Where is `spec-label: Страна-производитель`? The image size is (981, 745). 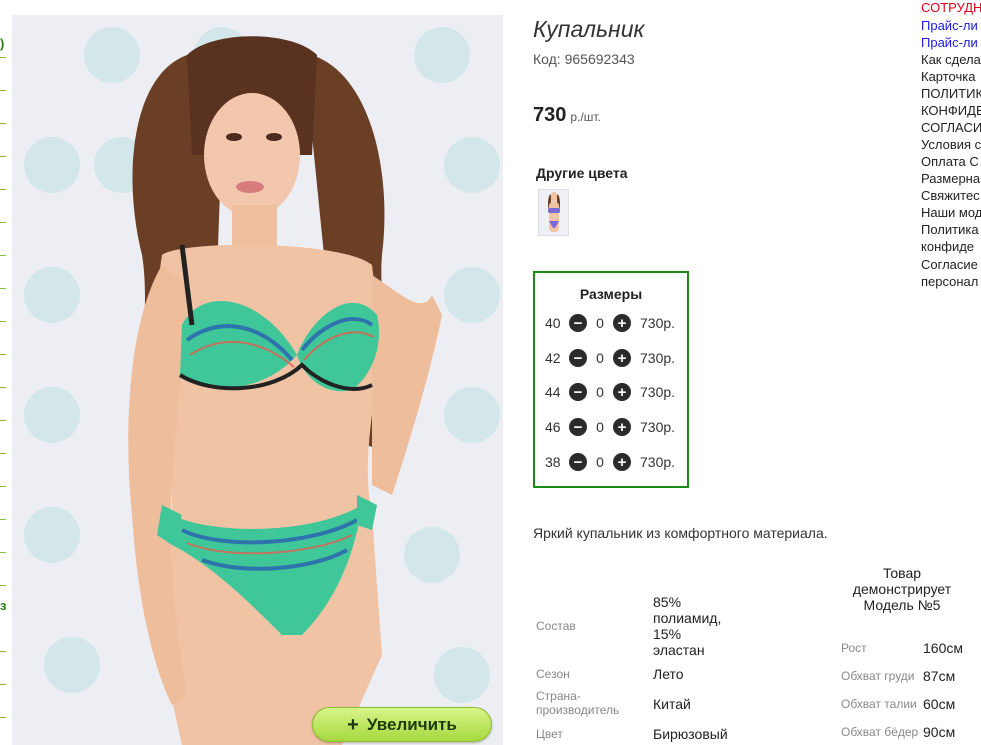
spec-label: Страна-производитель is located at coordinates (578, 703).